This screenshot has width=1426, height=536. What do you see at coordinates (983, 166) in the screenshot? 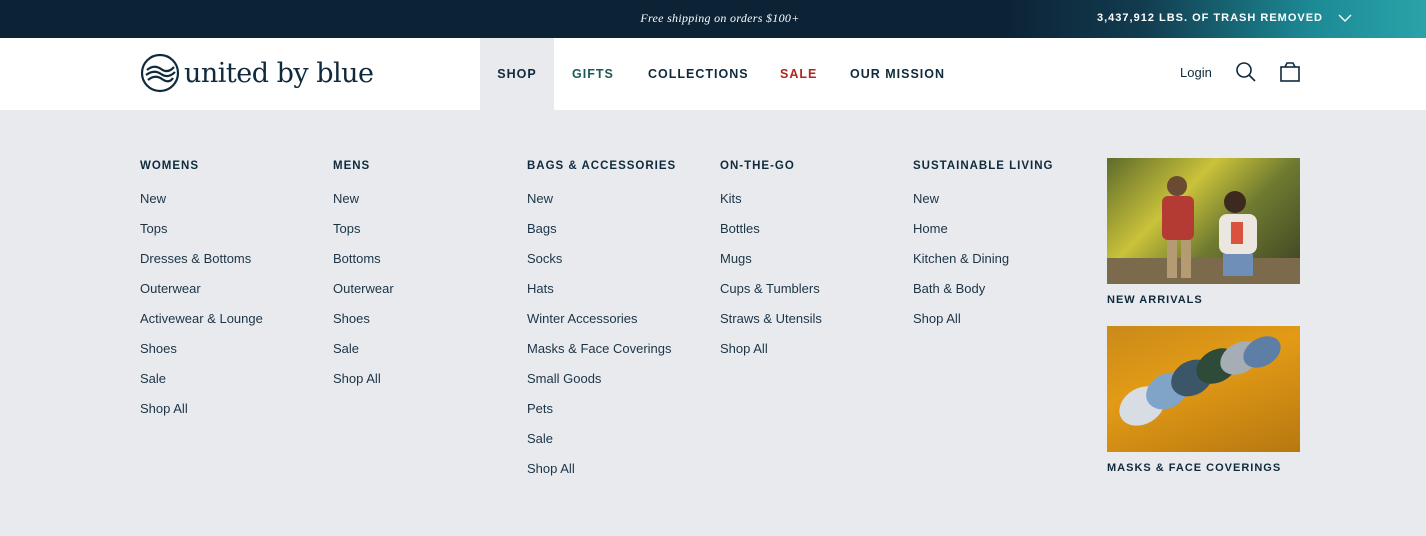
I see `menu-column-title: SUSTAINABLE LIVING` at bounding box center [983, 166].